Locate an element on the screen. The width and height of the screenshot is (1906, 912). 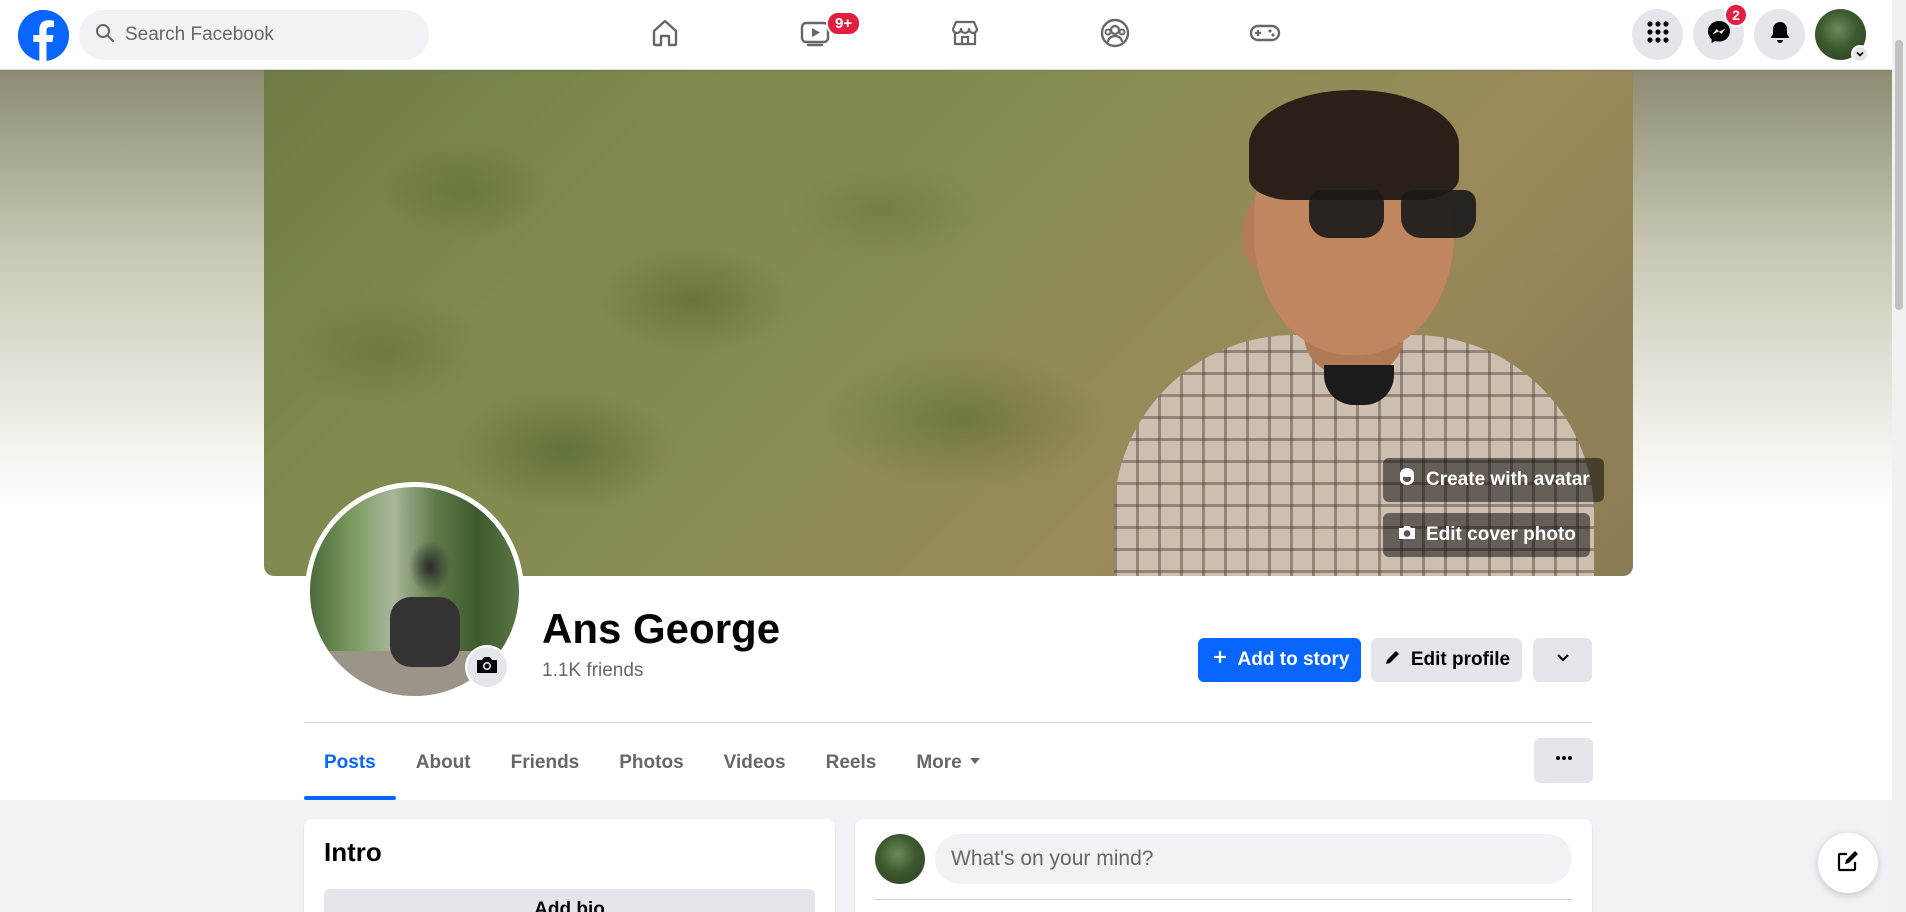
nav-watch-tab: 9+ is located at coordinates (815, 35).